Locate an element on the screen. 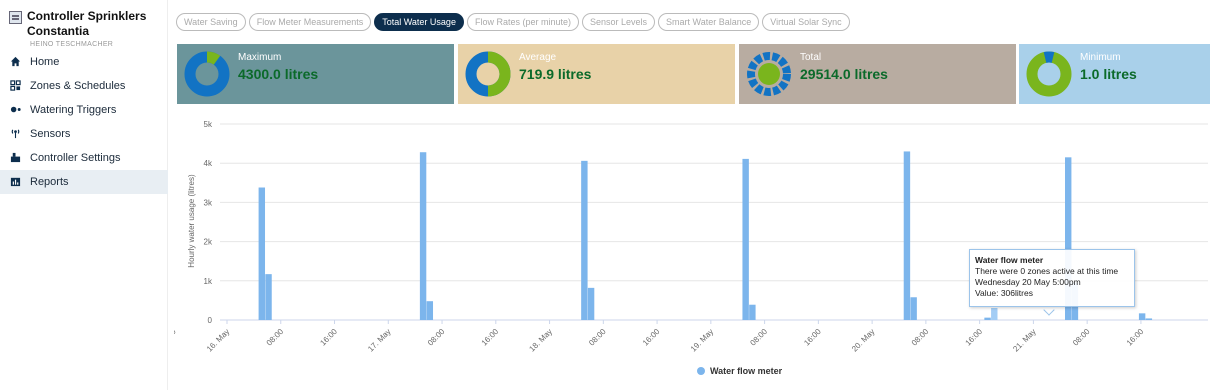  sidebar-item-reports: Reports is located at coordinates (84, 182).